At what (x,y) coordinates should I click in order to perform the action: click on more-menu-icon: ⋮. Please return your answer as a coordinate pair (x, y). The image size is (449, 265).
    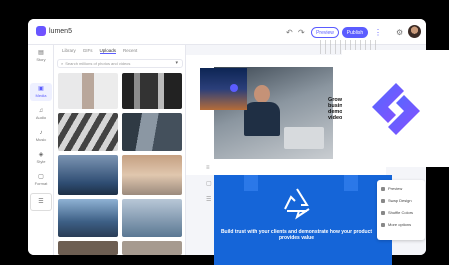
    Looking at the image, I should click on (378, 32).